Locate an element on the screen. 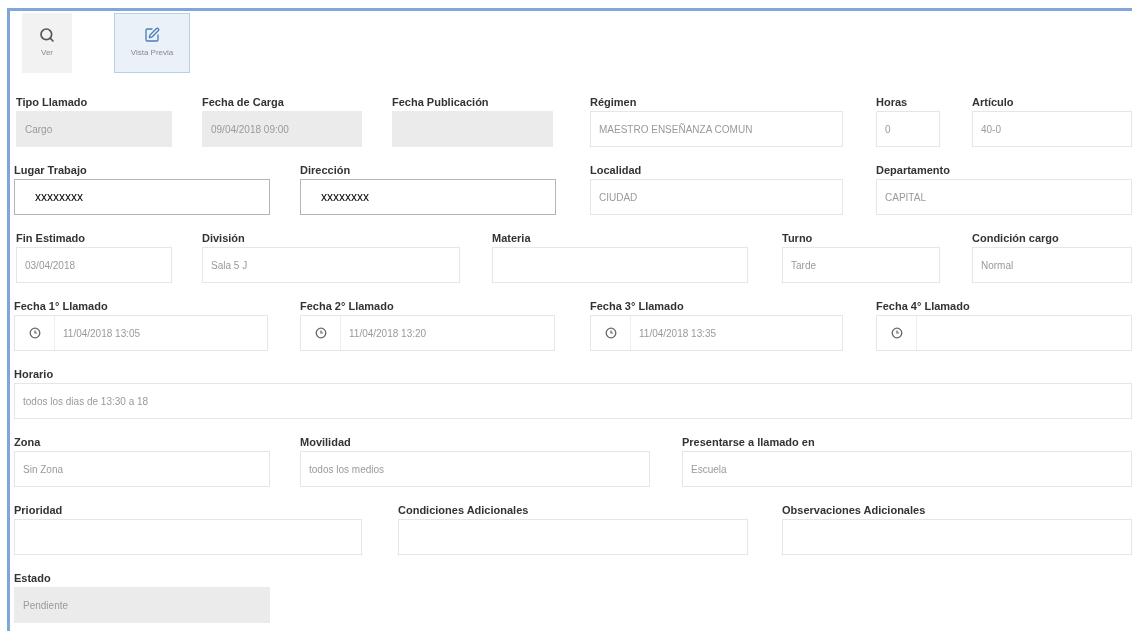 The height and width of the screenshot is (631, 1132). datetime-field is located at coordinates (1004, 333).